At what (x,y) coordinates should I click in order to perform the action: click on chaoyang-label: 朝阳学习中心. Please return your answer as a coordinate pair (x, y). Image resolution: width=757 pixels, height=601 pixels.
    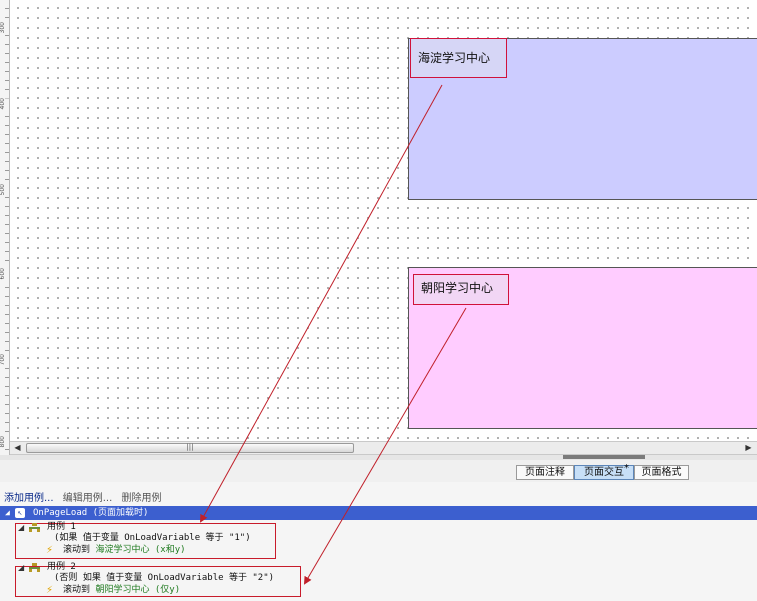
    Looking at the image, I should click on (461, 289).